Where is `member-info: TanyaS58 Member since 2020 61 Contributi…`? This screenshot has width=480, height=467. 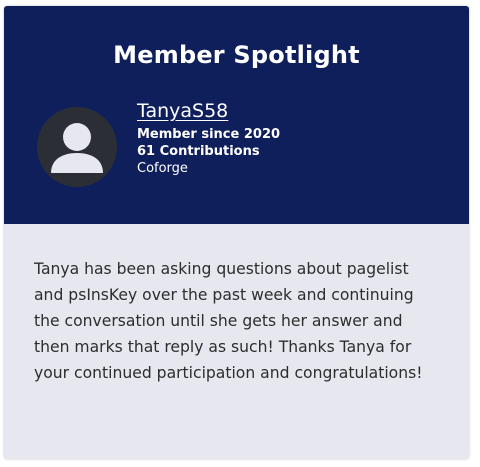
member-info: TanyaS58 Member since 2020 61 Contributi… is located at coordinates (208, 138).